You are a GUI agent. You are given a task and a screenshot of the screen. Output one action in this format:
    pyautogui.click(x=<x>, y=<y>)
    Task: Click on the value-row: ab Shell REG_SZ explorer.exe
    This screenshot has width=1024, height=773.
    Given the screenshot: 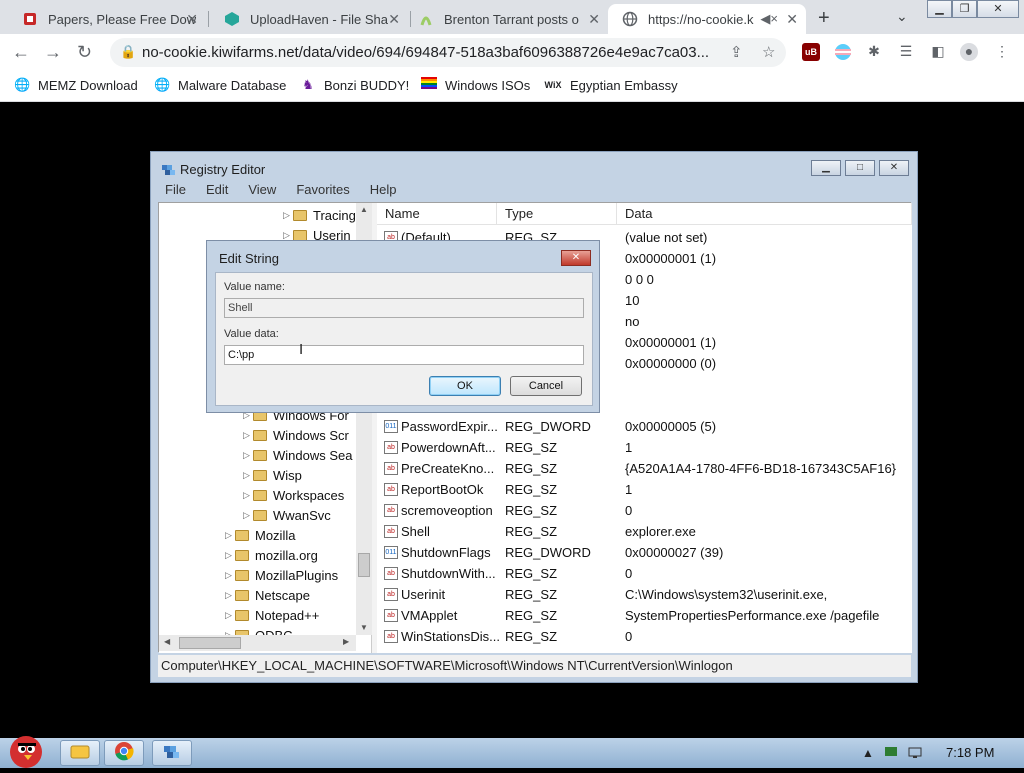 What is the action you would take?
    pyautogui.click(x=644, y=531)
    